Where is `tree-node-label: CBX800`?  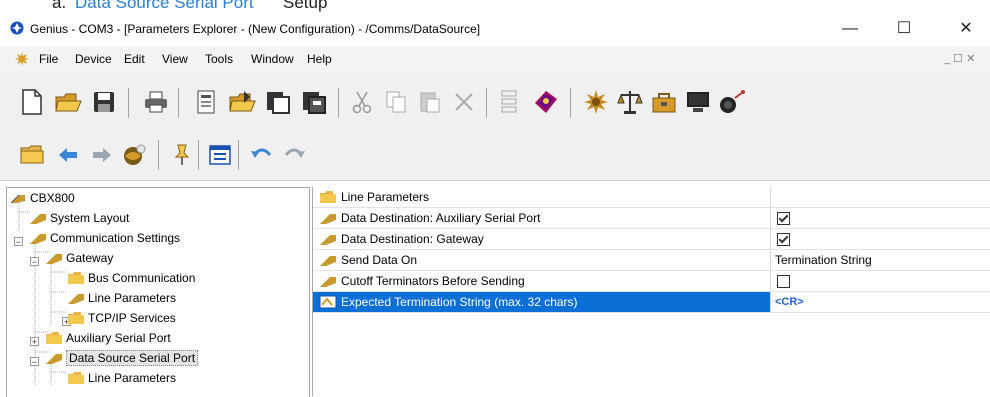
tree-node-label: CBX800 is located at coordinates (52, 198).